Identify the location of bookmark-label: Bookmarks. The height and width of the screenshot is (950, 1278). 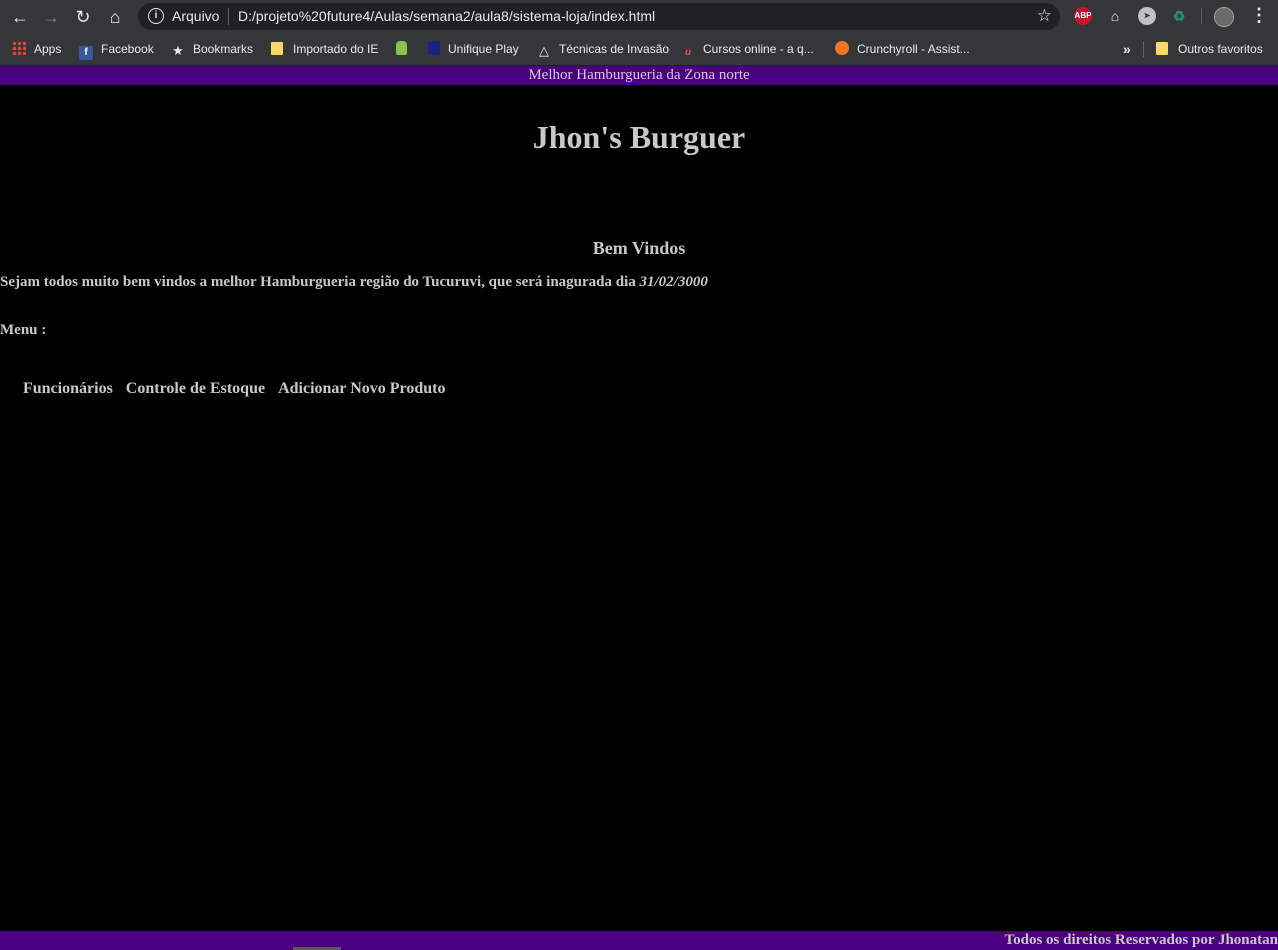
(223, 49).